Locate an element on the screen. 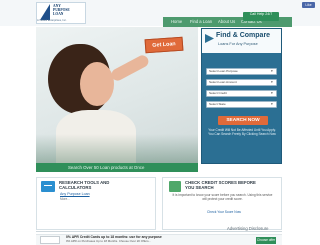  hero-overlay is located at coordinates (117, 149).